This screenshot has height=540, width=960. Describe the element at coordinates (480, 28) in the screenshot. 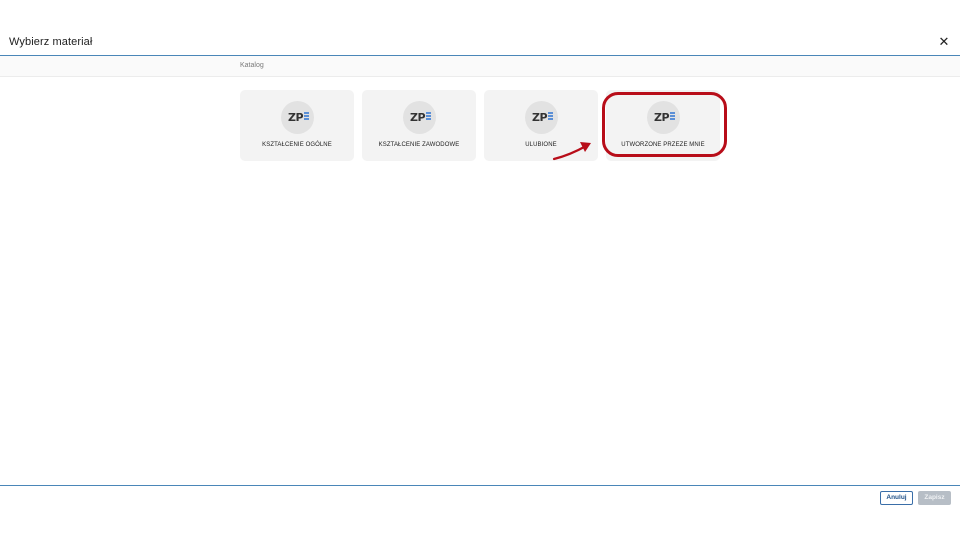

I see `dialog-header: Wybierz materiał ✕` at that location.